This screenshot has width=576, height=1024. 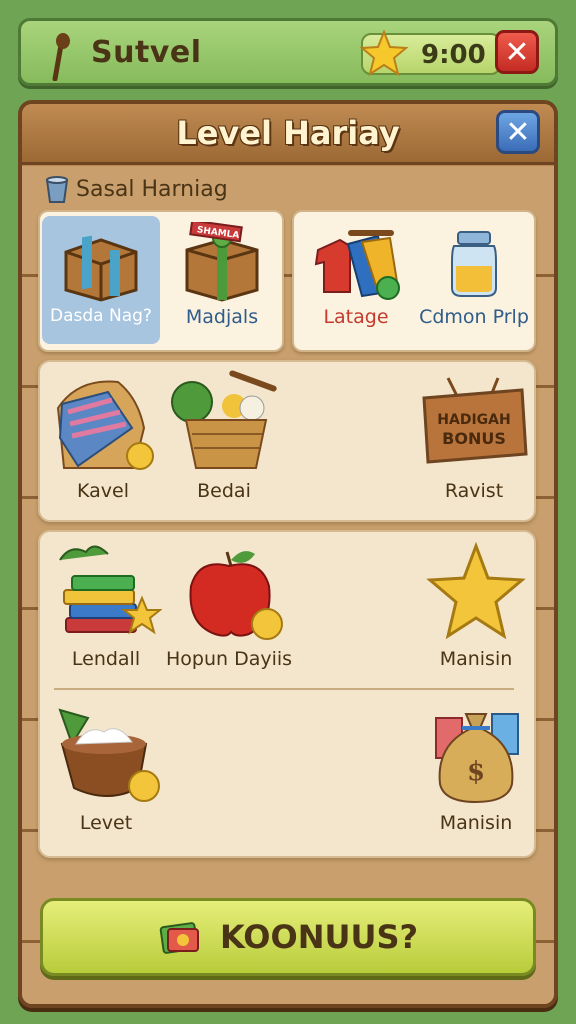 I want to click on tab-label: Latage, so click(x=356, y=317).